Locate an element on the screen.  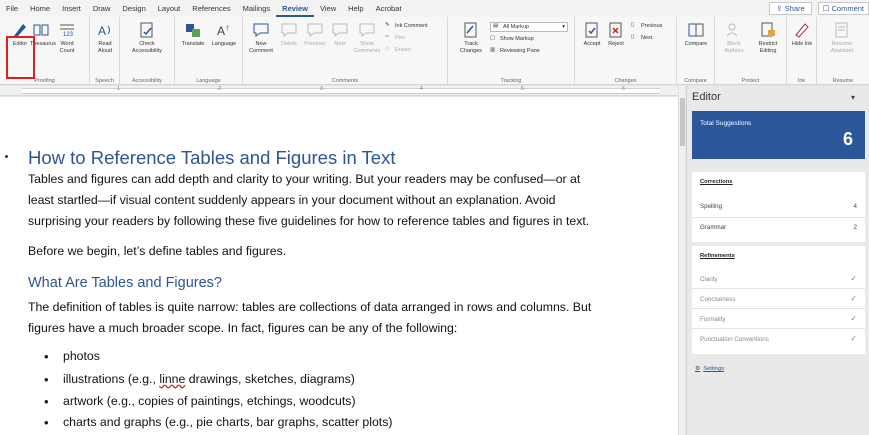
track-changes-icon is located at coordinates (470, 30).